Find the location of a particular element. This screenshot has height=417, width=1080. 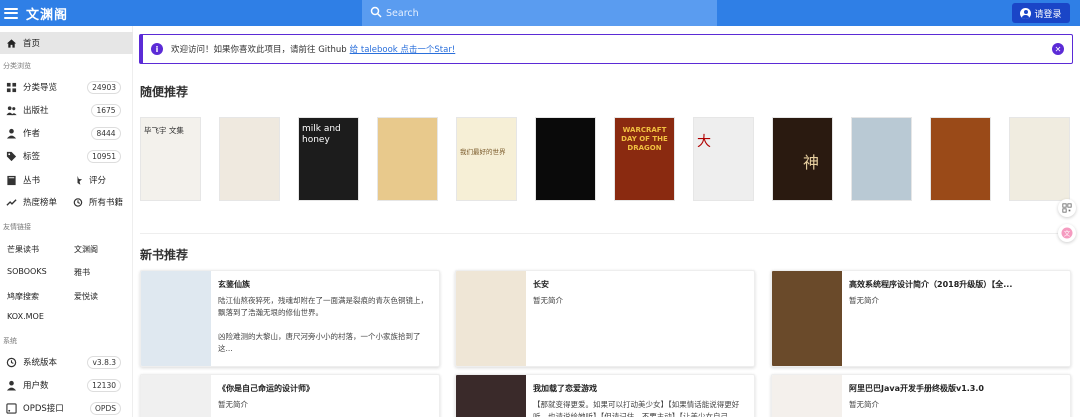

count-badge: 10951 is located at coordinates (104, 156).